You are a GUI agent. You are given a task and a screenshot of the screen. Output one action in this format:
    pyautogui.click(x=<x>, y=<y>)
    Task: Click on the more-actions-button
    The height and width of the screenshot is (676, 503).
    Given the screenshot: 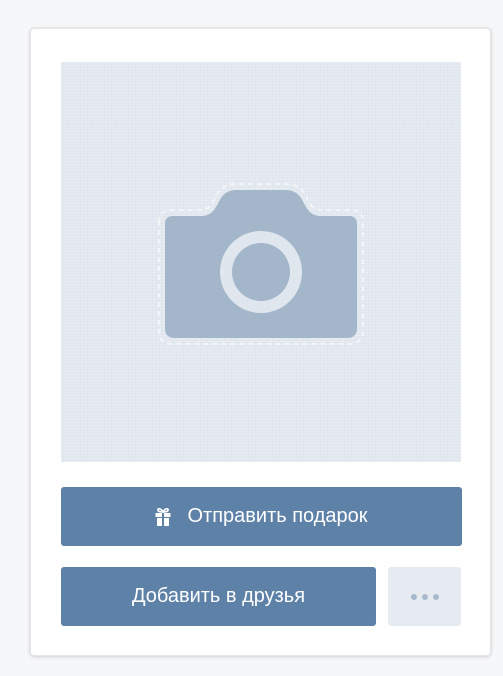 What is the action you would take?
    pyautogui.click(x=424, y=596)
    